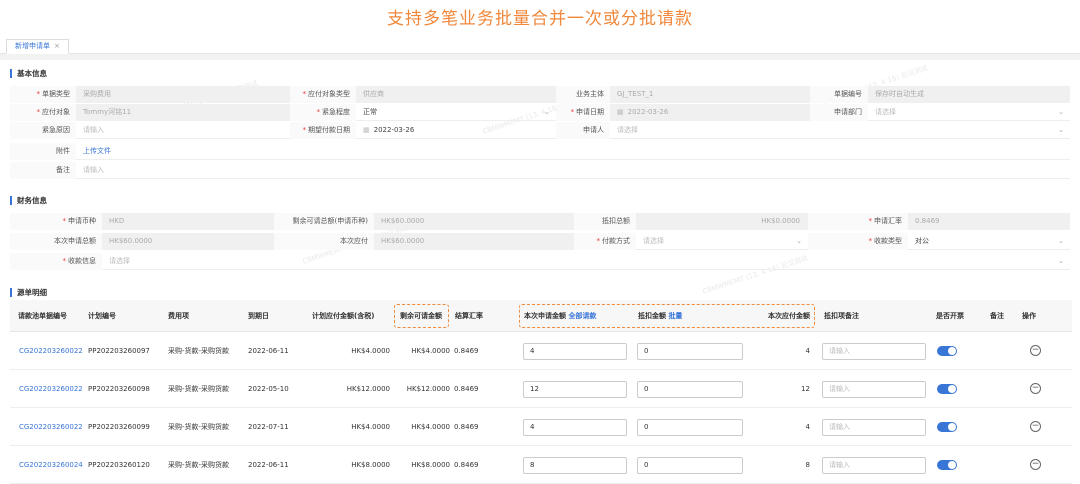 The image size is (1080, 484). Describe the element at coordinates (583, 112) in the screenshot. I see `apply-date-label: * 申请日期` at that location.